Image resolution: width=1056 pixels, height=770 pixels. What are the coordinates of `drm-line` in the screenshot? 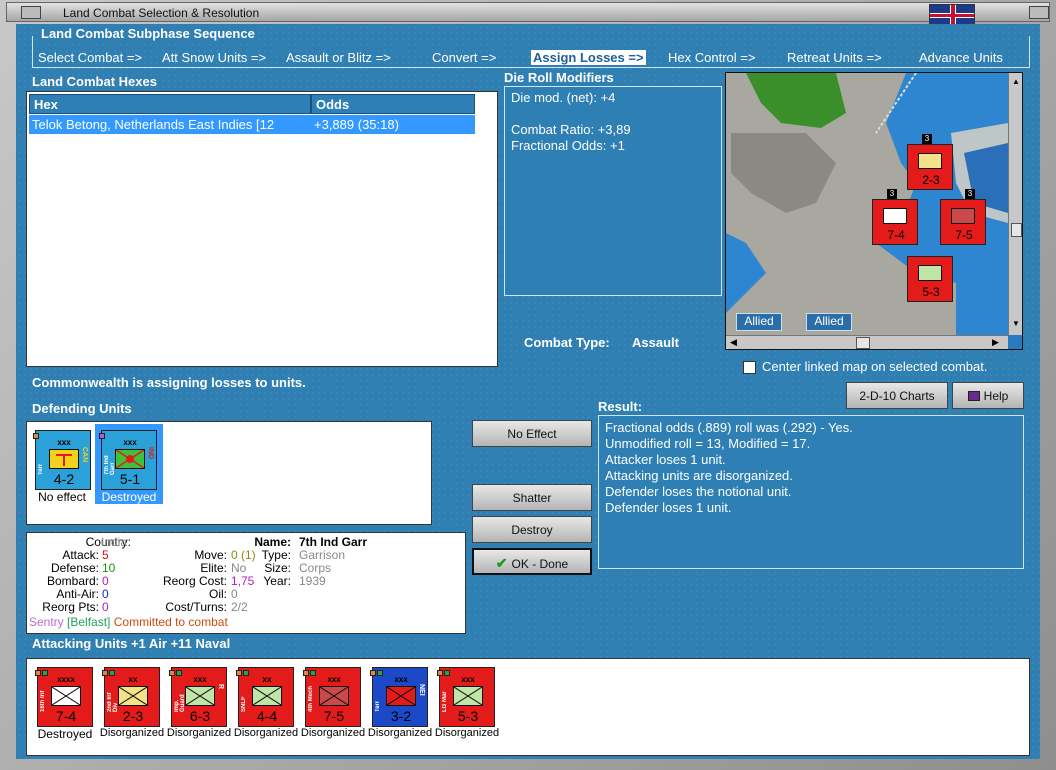 It's located at (613, 114).